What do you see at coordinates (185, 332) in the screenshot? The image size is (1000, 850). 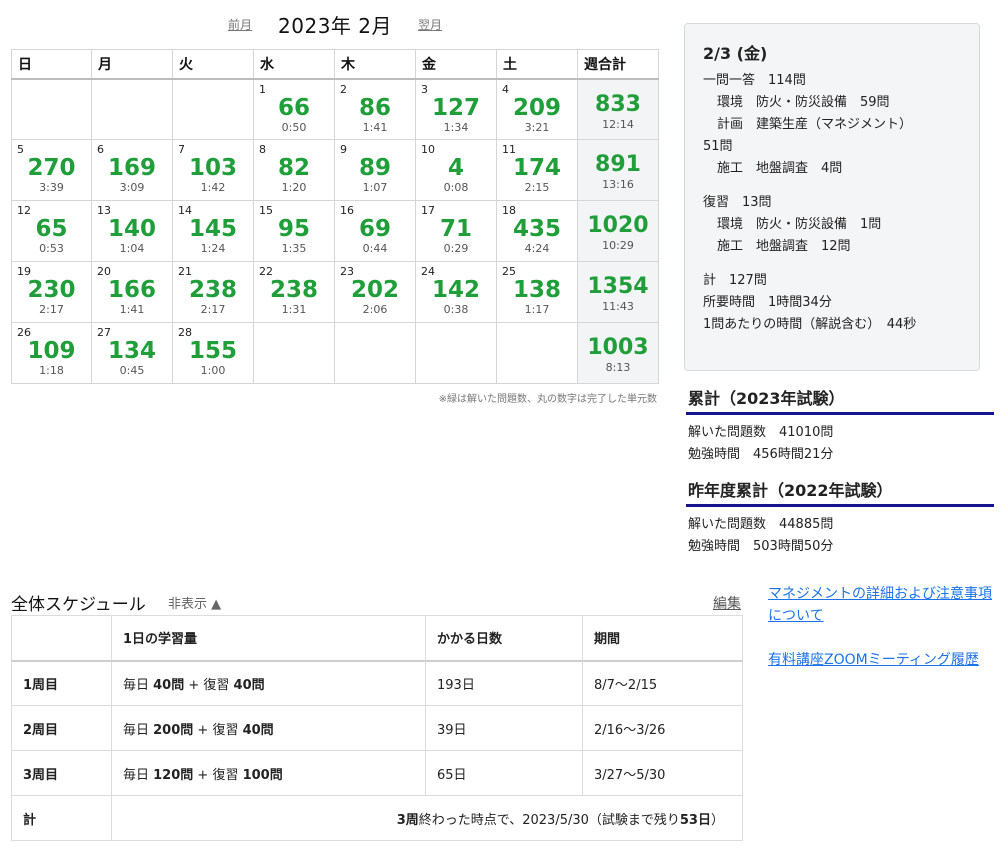 I see `day-number: 28` at bounding box center [185, 332].